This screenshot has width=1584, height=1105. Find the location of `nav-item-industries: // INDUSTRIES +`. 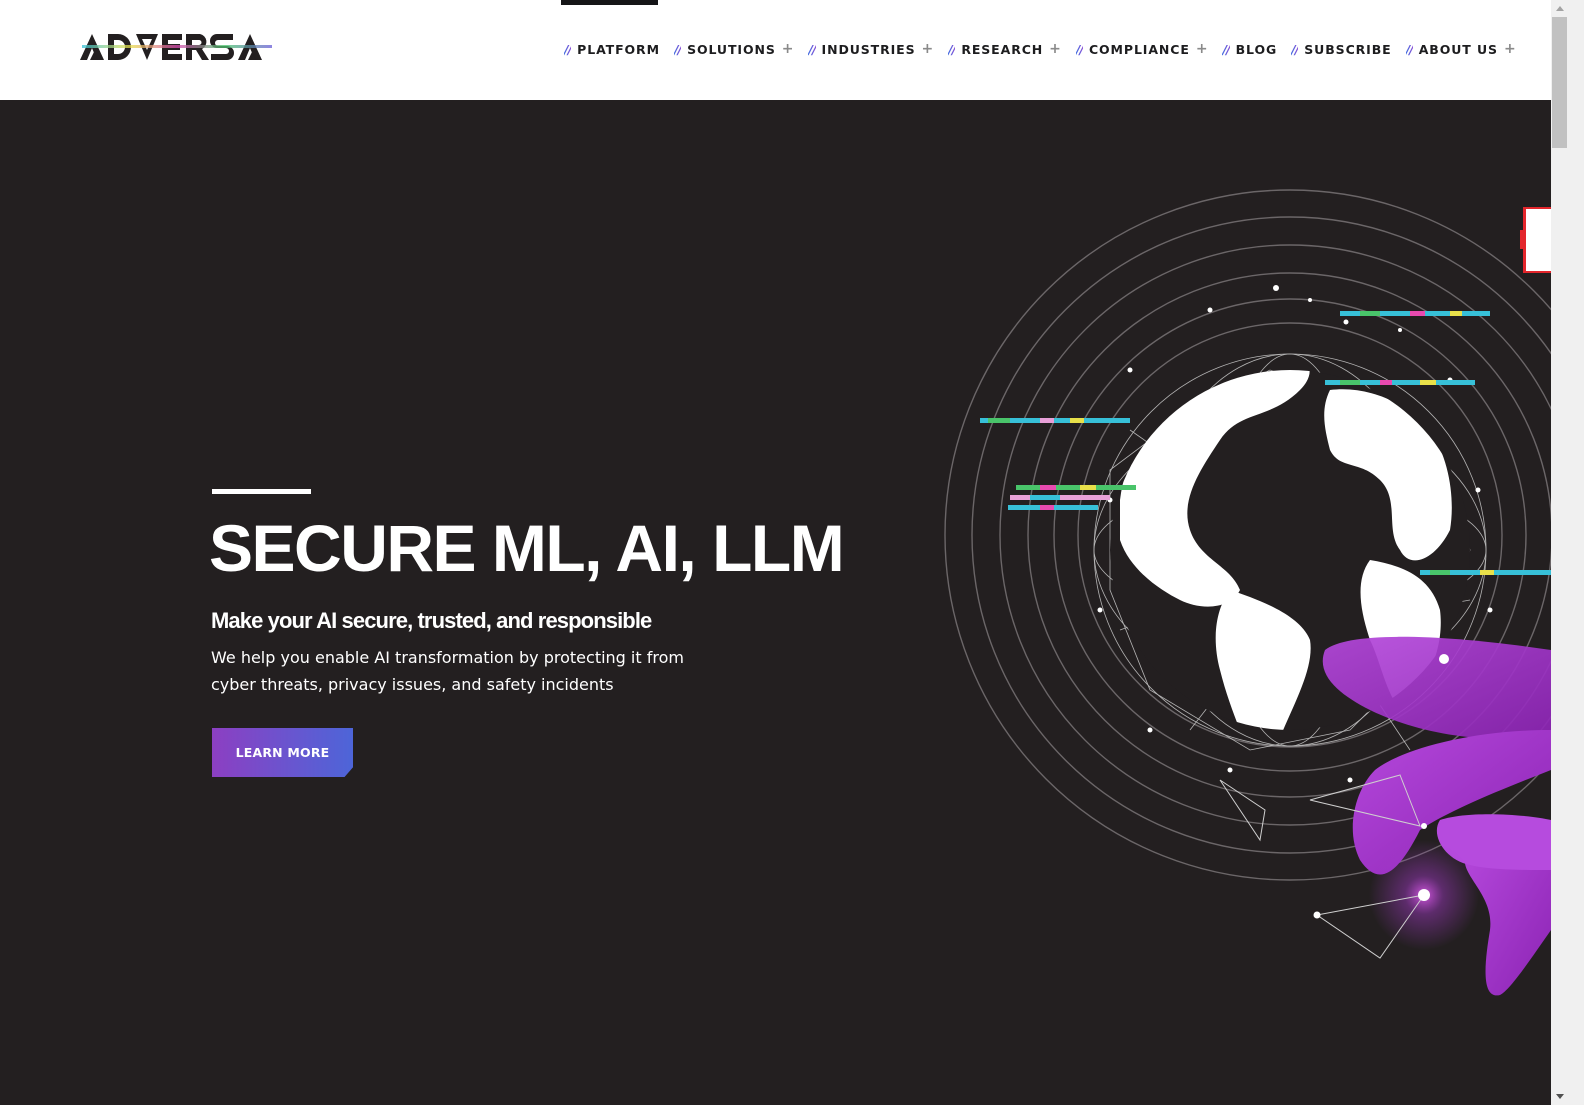

nav-item-industries: // INDUSTRIES + is located at coordinates (871, 49).